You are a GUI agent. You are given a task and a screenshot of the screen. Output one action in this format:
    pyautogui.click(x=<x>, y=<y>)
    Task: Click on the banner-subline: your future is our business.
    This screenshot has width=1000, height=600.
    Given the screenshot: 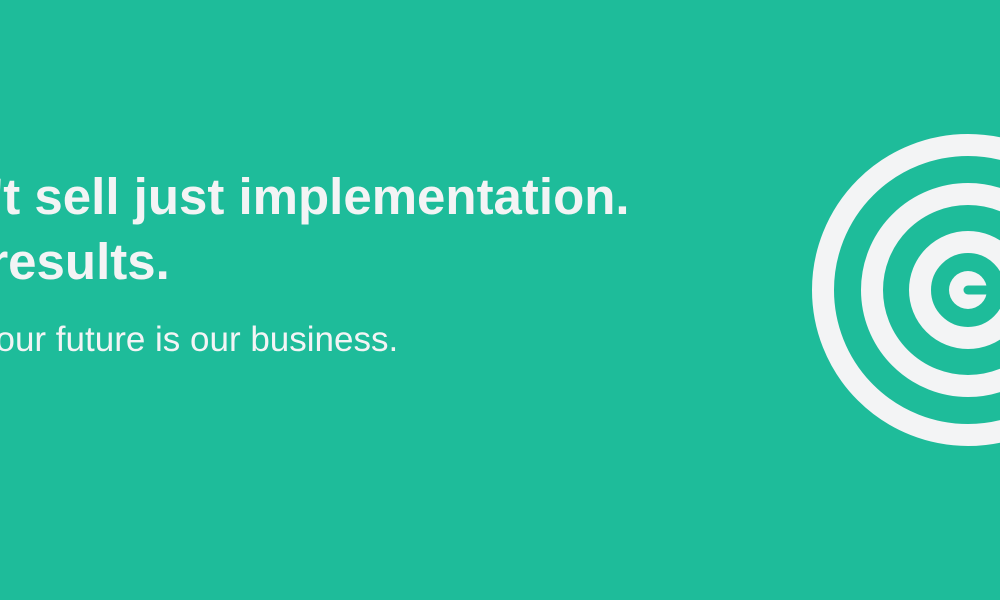 What is the action you would take?
    pyautogui.click(x=199, y=339)
    